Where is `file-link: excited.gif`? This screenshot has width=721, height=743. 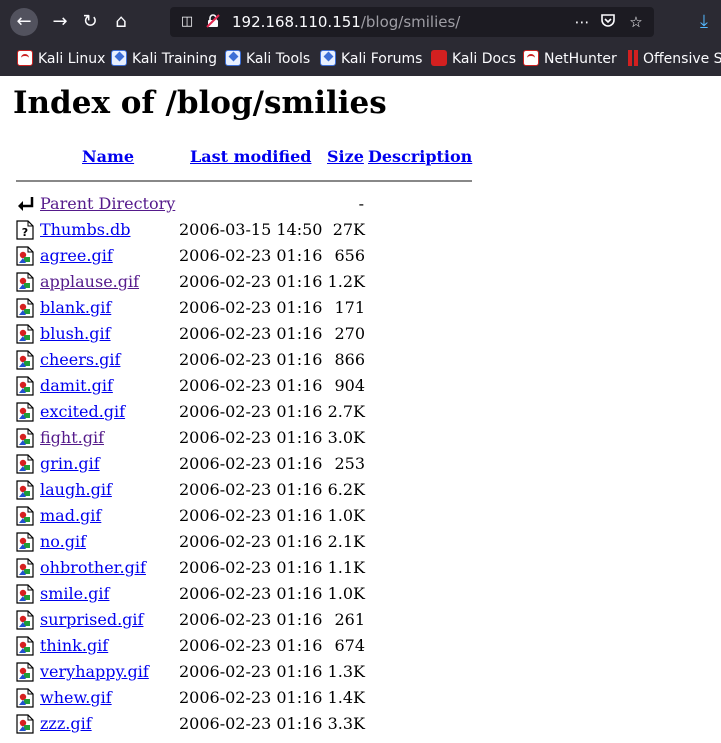 file-link: excited.gif is located at coordinates (82, 411).